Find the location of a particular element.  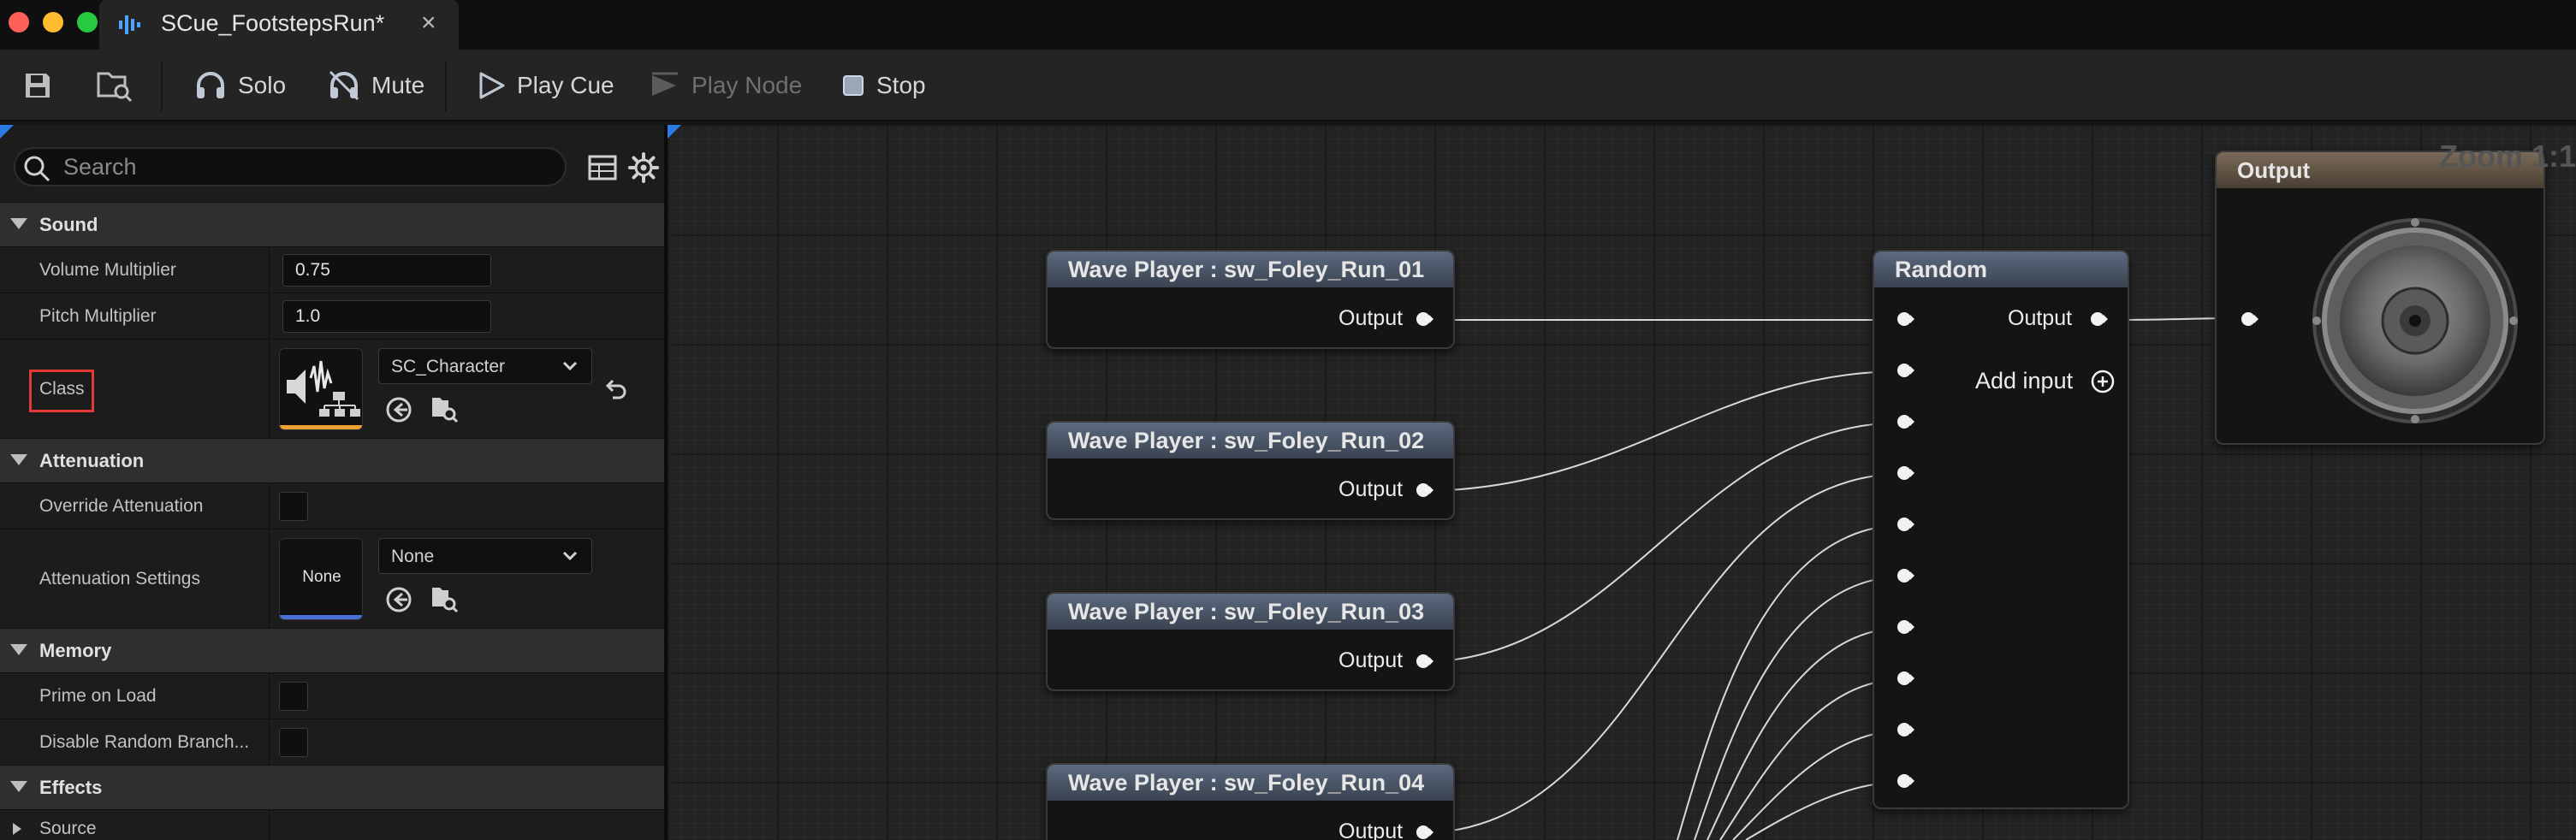

section-memory: Memory is located at coordinates (332, 650).